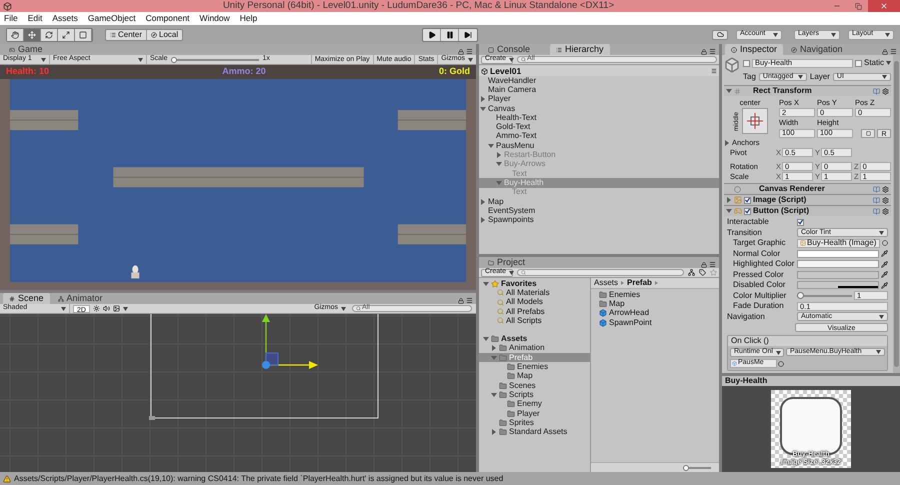 The width and height of the screenshot is (900, 485). Describe the element at coordinates (11, 18) in the screenshot. I see `menu-item: File` at that location.